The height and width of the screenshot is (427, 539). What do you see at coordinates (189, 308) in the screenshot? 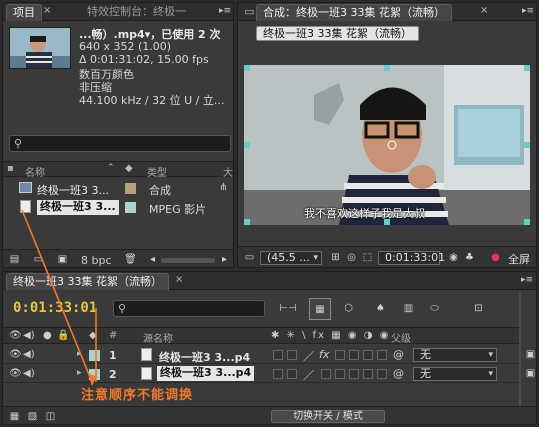
I see `timeline-search-input: ⚲` at bounding box center [189, 308].